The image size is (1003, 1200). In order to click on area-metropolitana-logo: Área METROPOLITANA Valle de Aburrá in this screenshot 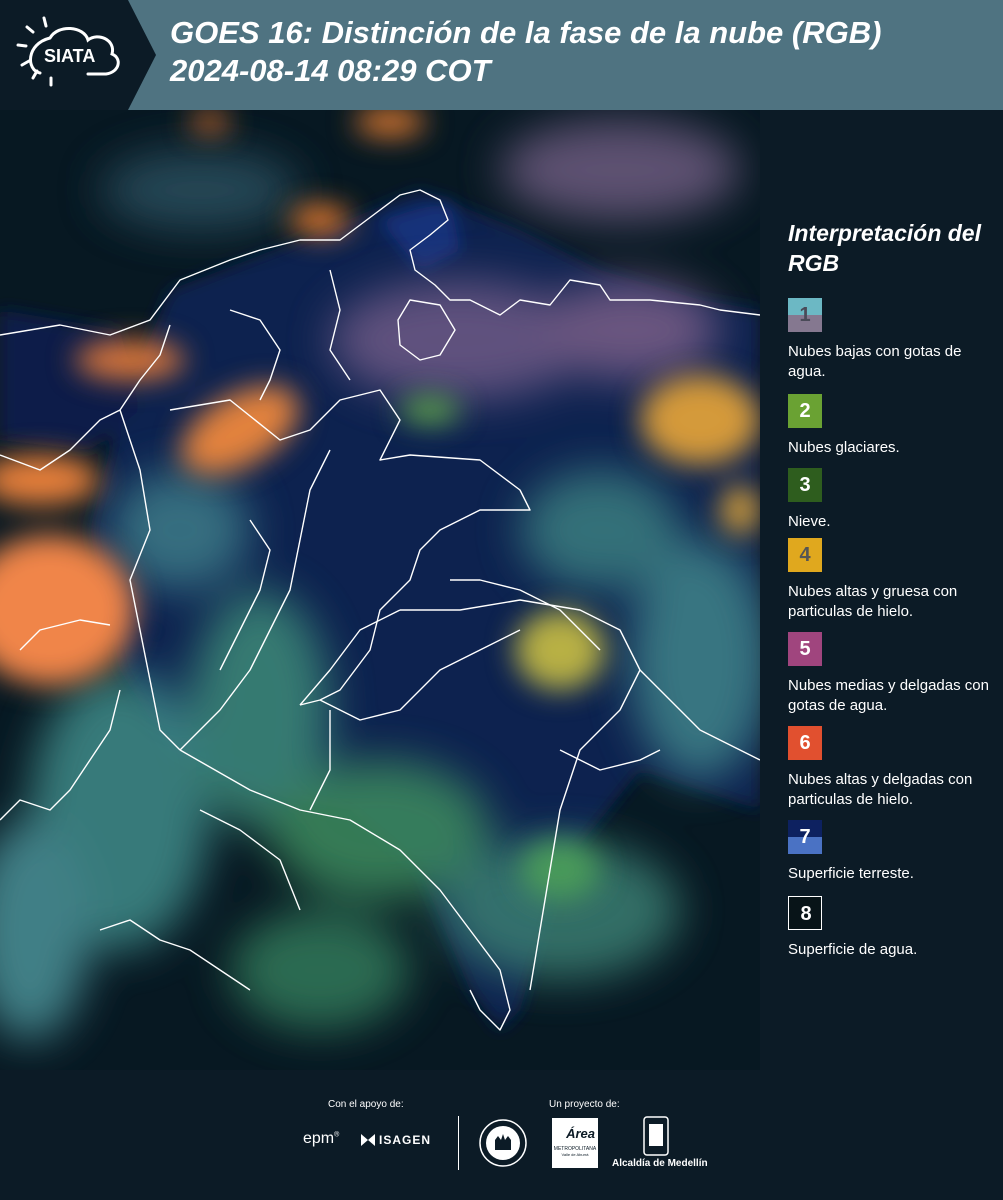, I will do `click(575, 1143)`.